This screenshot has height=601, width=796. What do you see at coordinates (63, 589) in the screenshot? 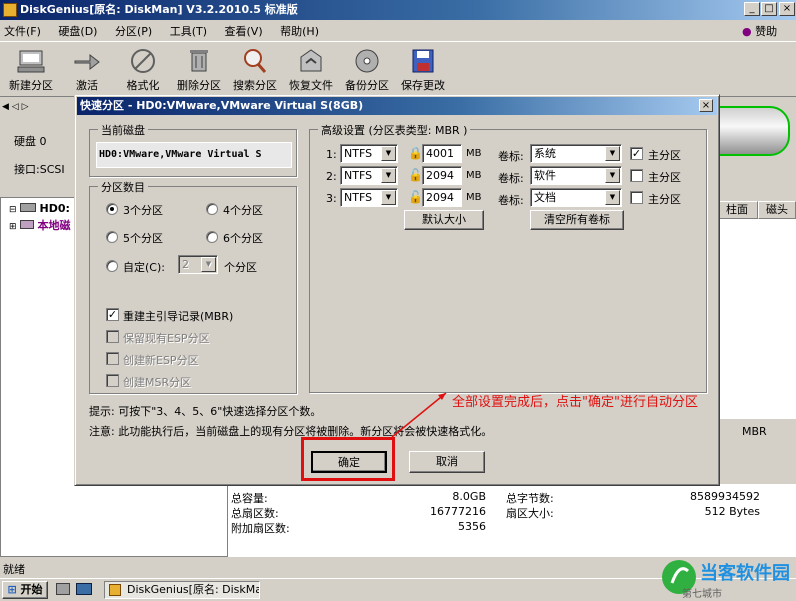
I see `quicklaunch-disk-icon` at bounding box center [63, 589].